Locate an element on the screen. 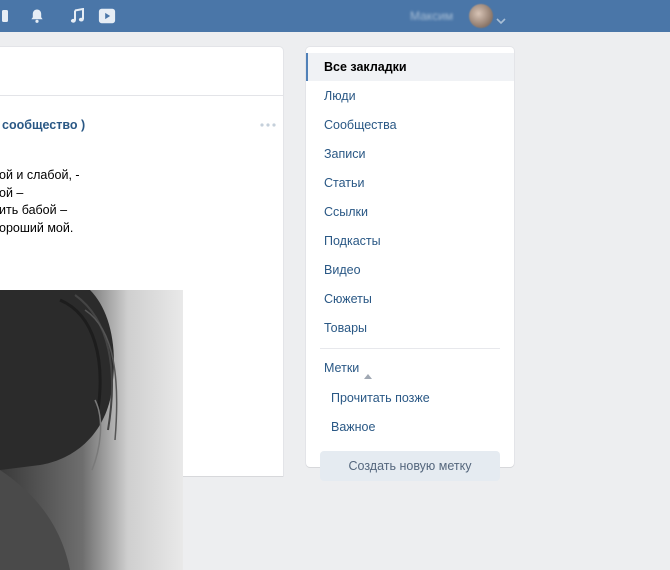 The image size is (670, 570). top-nav-bar: Максим is located at coordinates (335, 16).